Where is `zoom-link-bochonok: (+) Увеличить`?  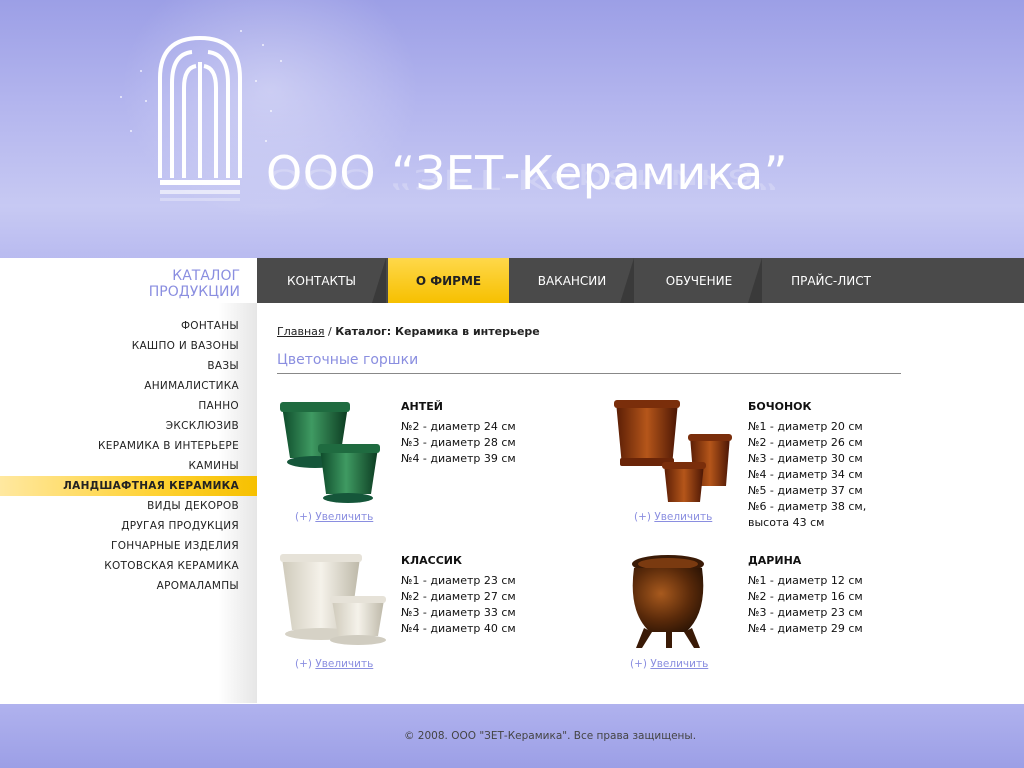 zoom-link-bochonok: (+) Увеличить is located at coordinates (673, 517).